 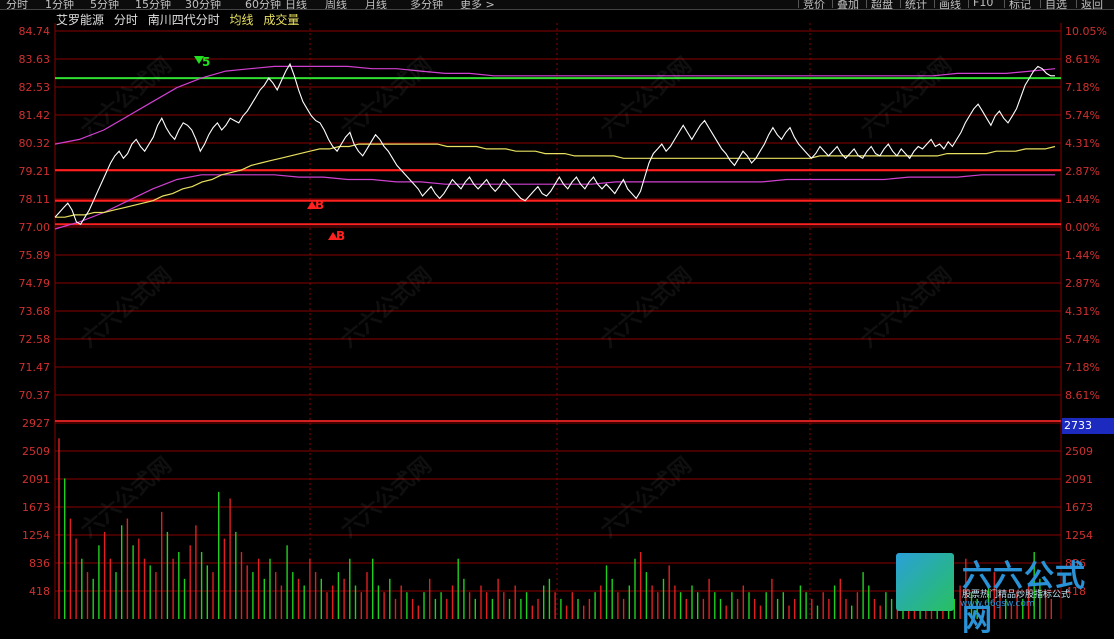 I want to click on price-tick-label: 75.89, so click(x=35, y=255).